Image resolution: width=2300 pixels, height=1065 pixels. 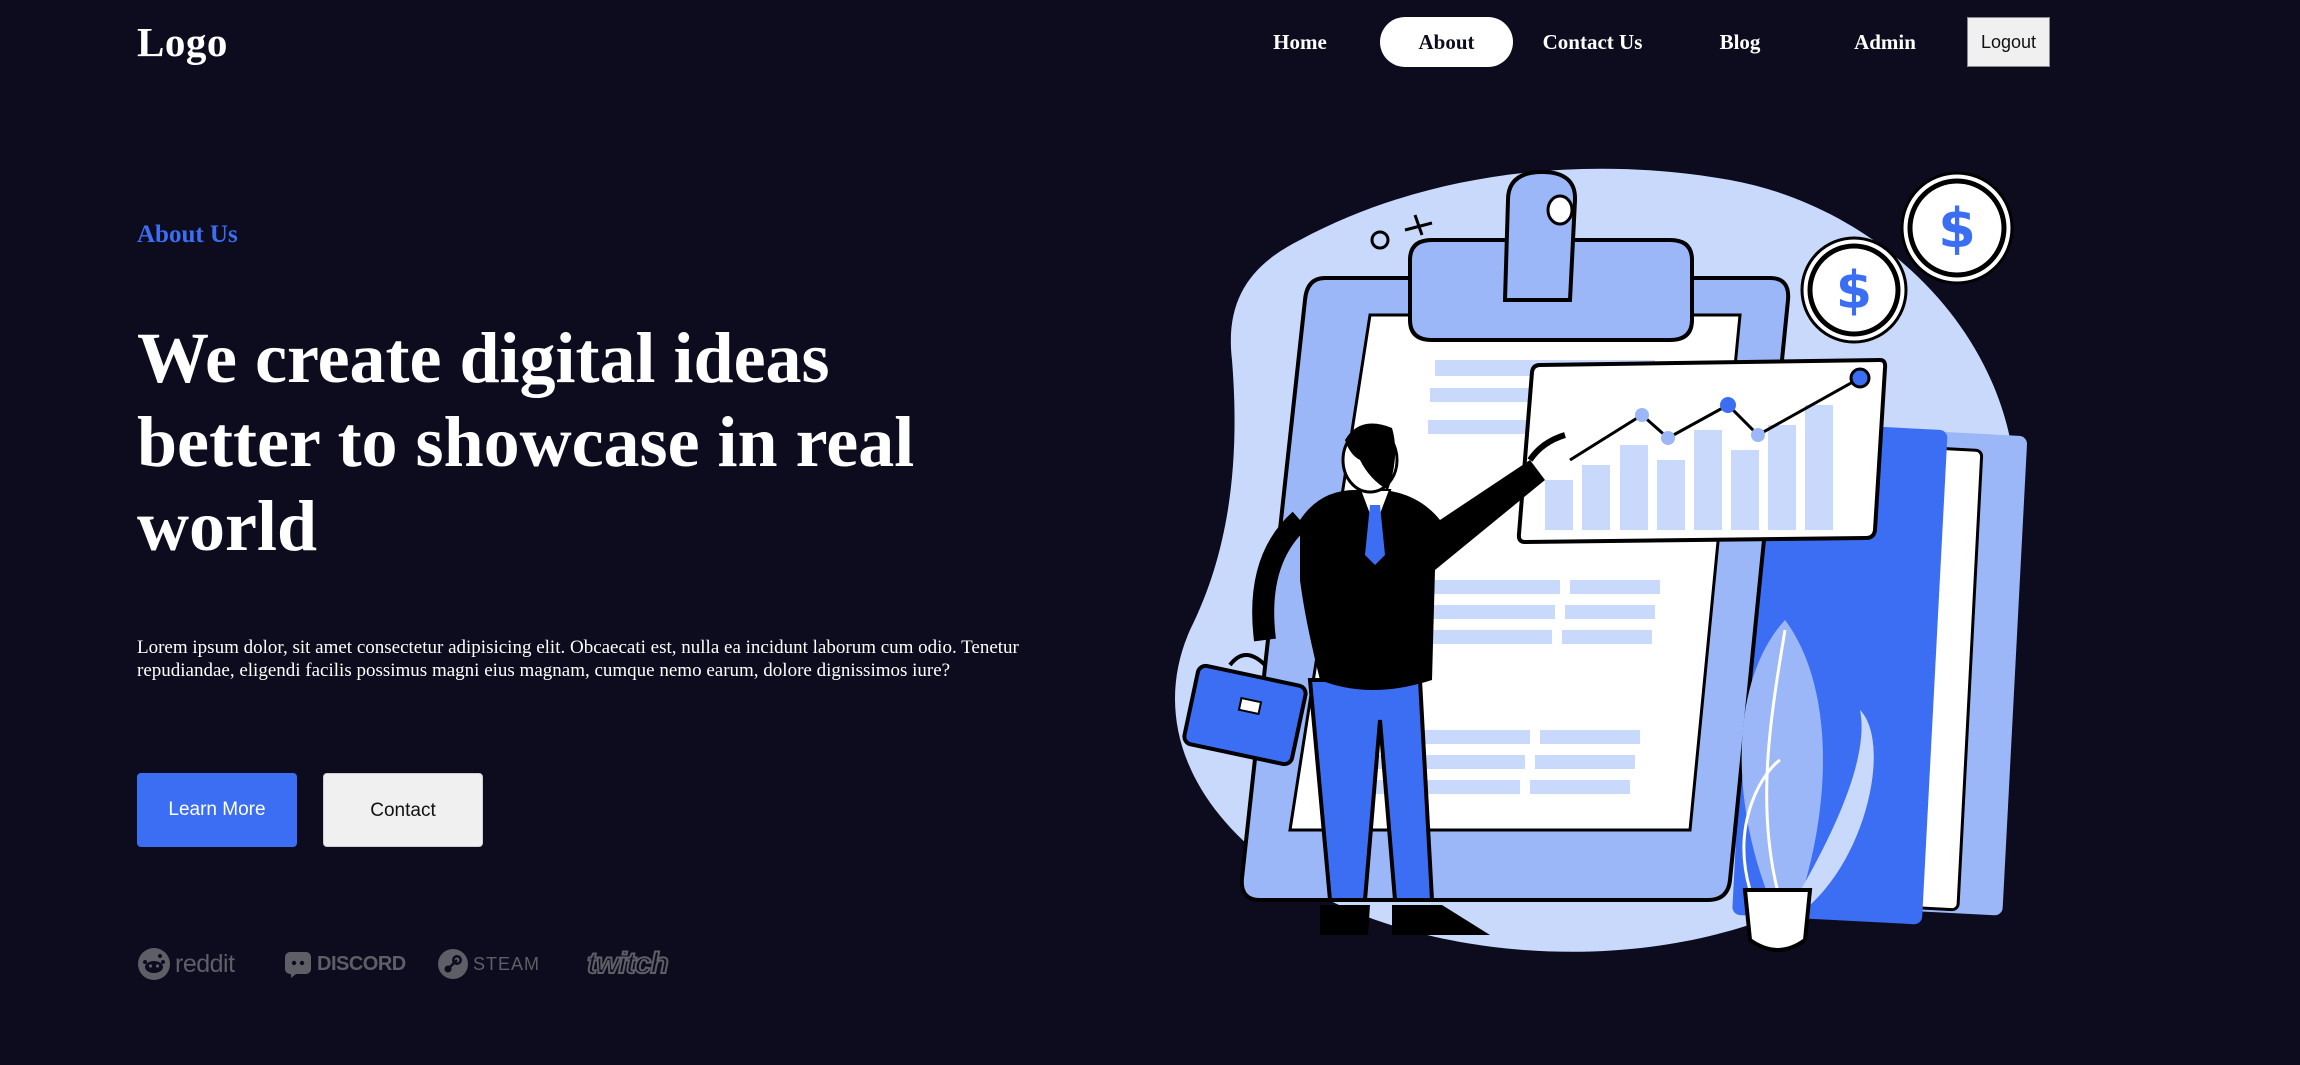 I want to click on brand-discord: DISCORD, so click(x=344, y=964).